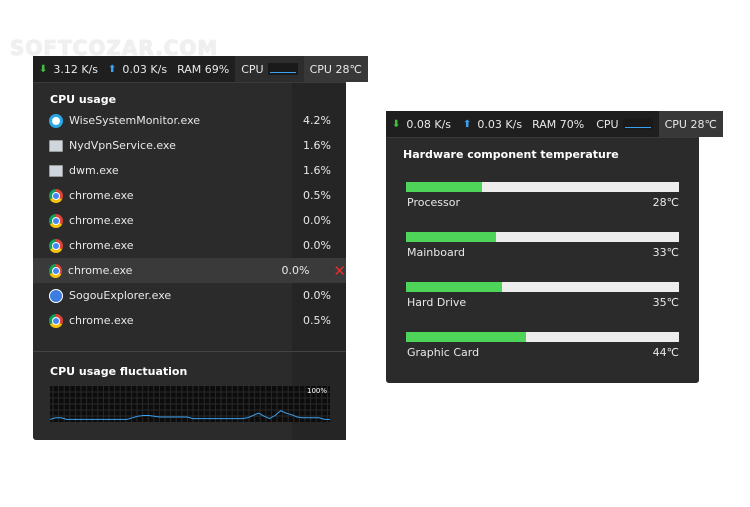 This screenshot has height=507, width=750. Describe the element at coordinates (190, 404) in the screenshot. I see `cpu-fluctuation-chart: 100%` at that location.